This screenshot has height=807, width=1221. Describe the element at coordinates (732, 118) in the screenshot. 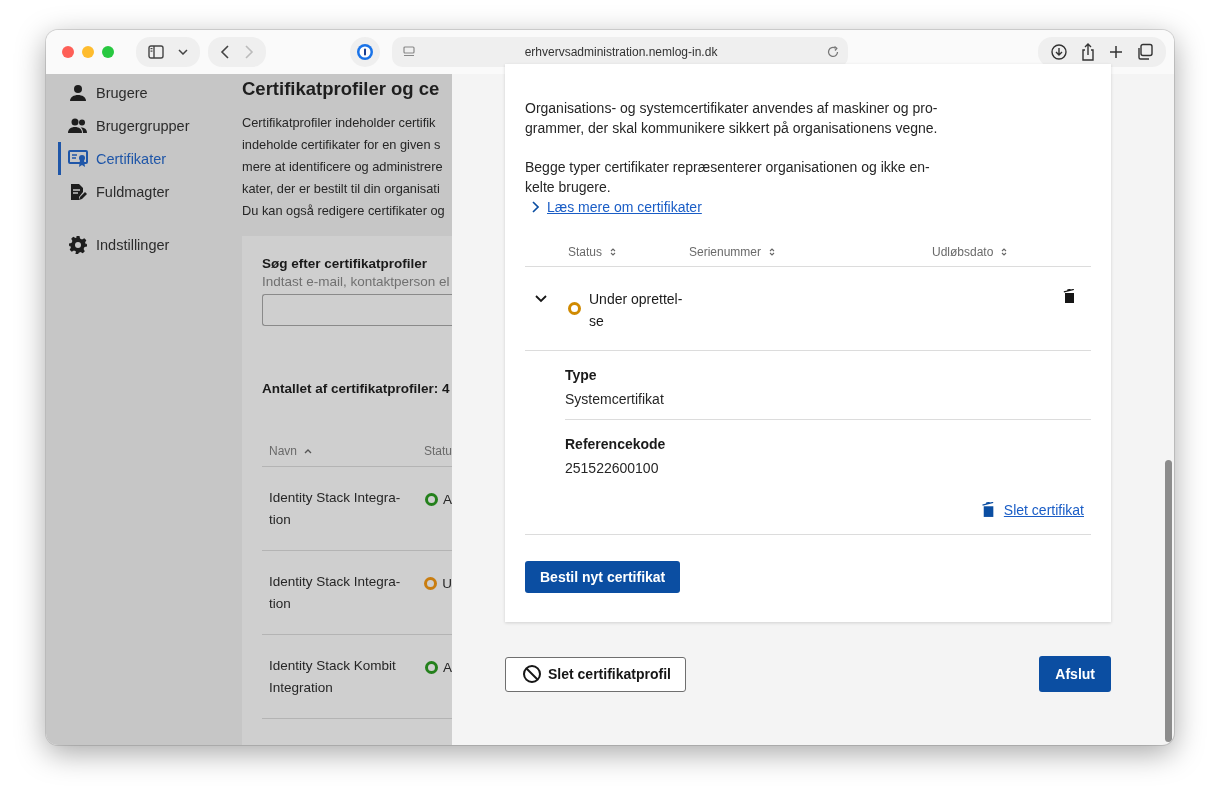

I see `description-text: Organisations- og systemcertifikater anvendes af maskiner og pro- grammer, der skal kommunikere sikkert på organisationens vegne.` at that location.